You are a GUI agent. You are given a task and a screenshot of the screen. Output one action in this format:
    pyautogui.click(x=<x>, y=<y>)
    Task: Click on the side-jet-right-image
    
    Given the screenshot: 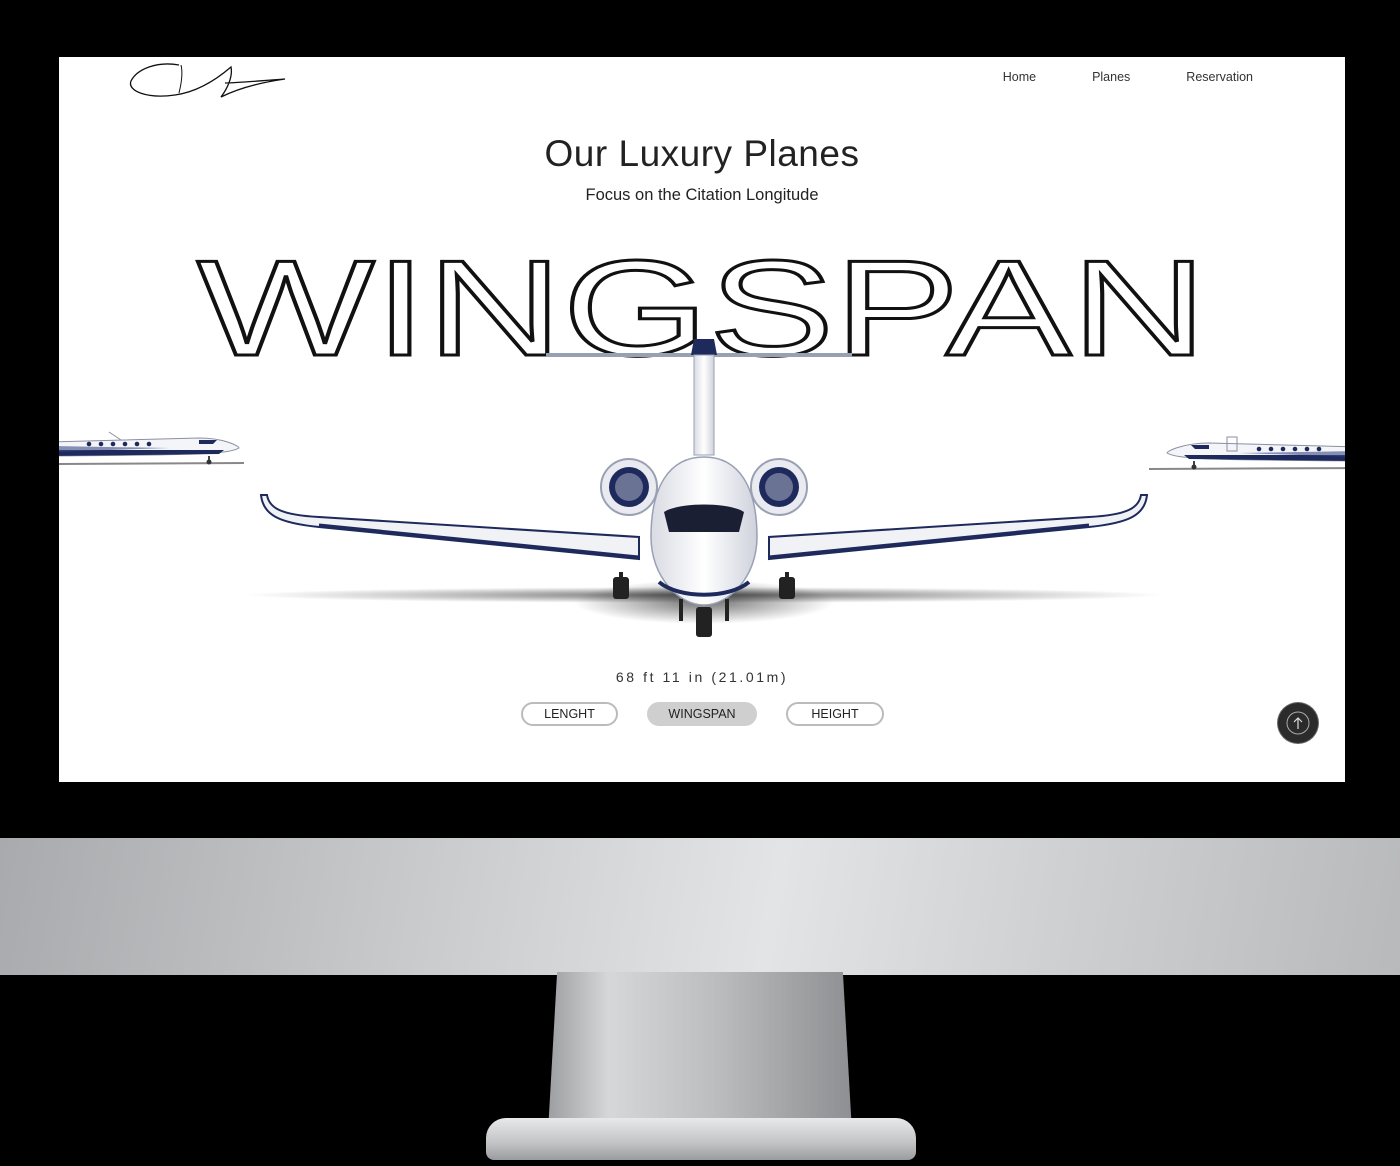 What is the action you would take?
    pyautogui.click(x=1247, y=453)
    